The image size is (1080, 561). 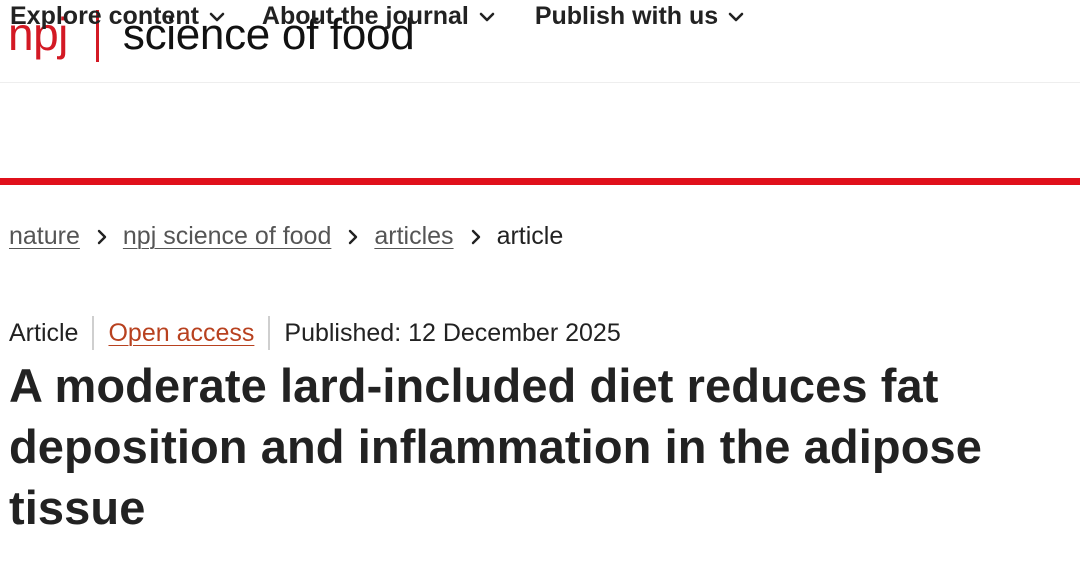 I want to click on article-type: Article, so click(x=44, y=332).